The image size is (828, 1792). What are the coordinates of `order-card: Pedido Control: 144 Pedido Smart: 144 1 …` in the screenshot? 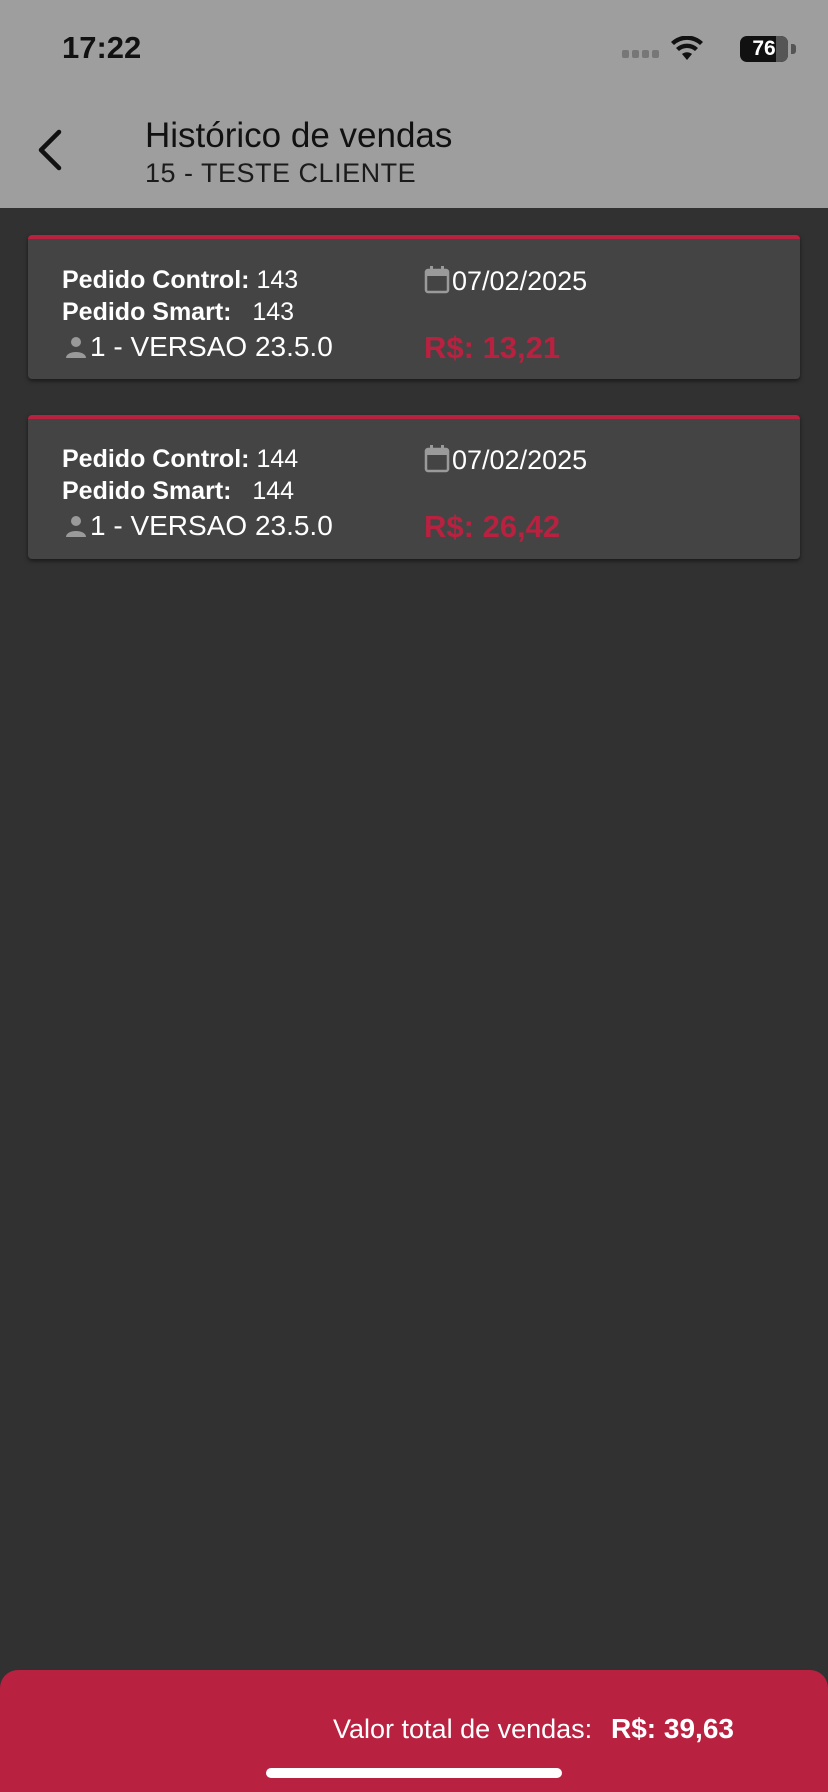 It's located at (414, 487).